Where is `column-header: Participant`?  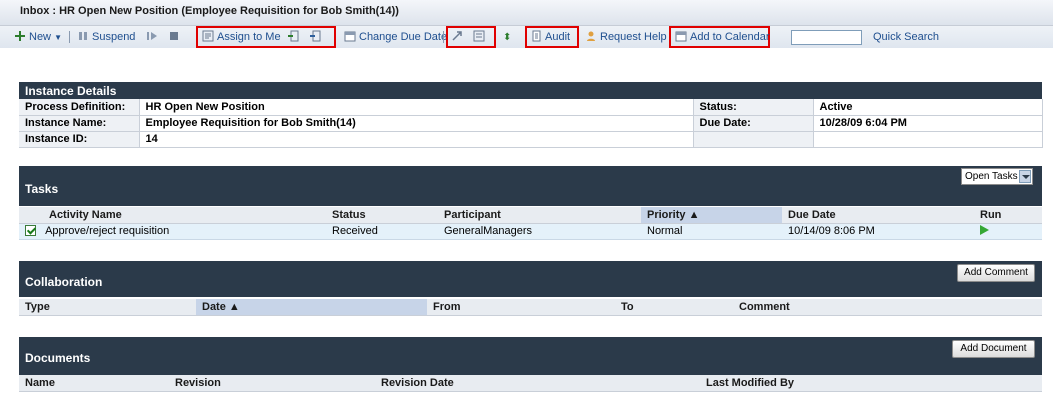
column-header: Participant is located at coordinates (539, 215).